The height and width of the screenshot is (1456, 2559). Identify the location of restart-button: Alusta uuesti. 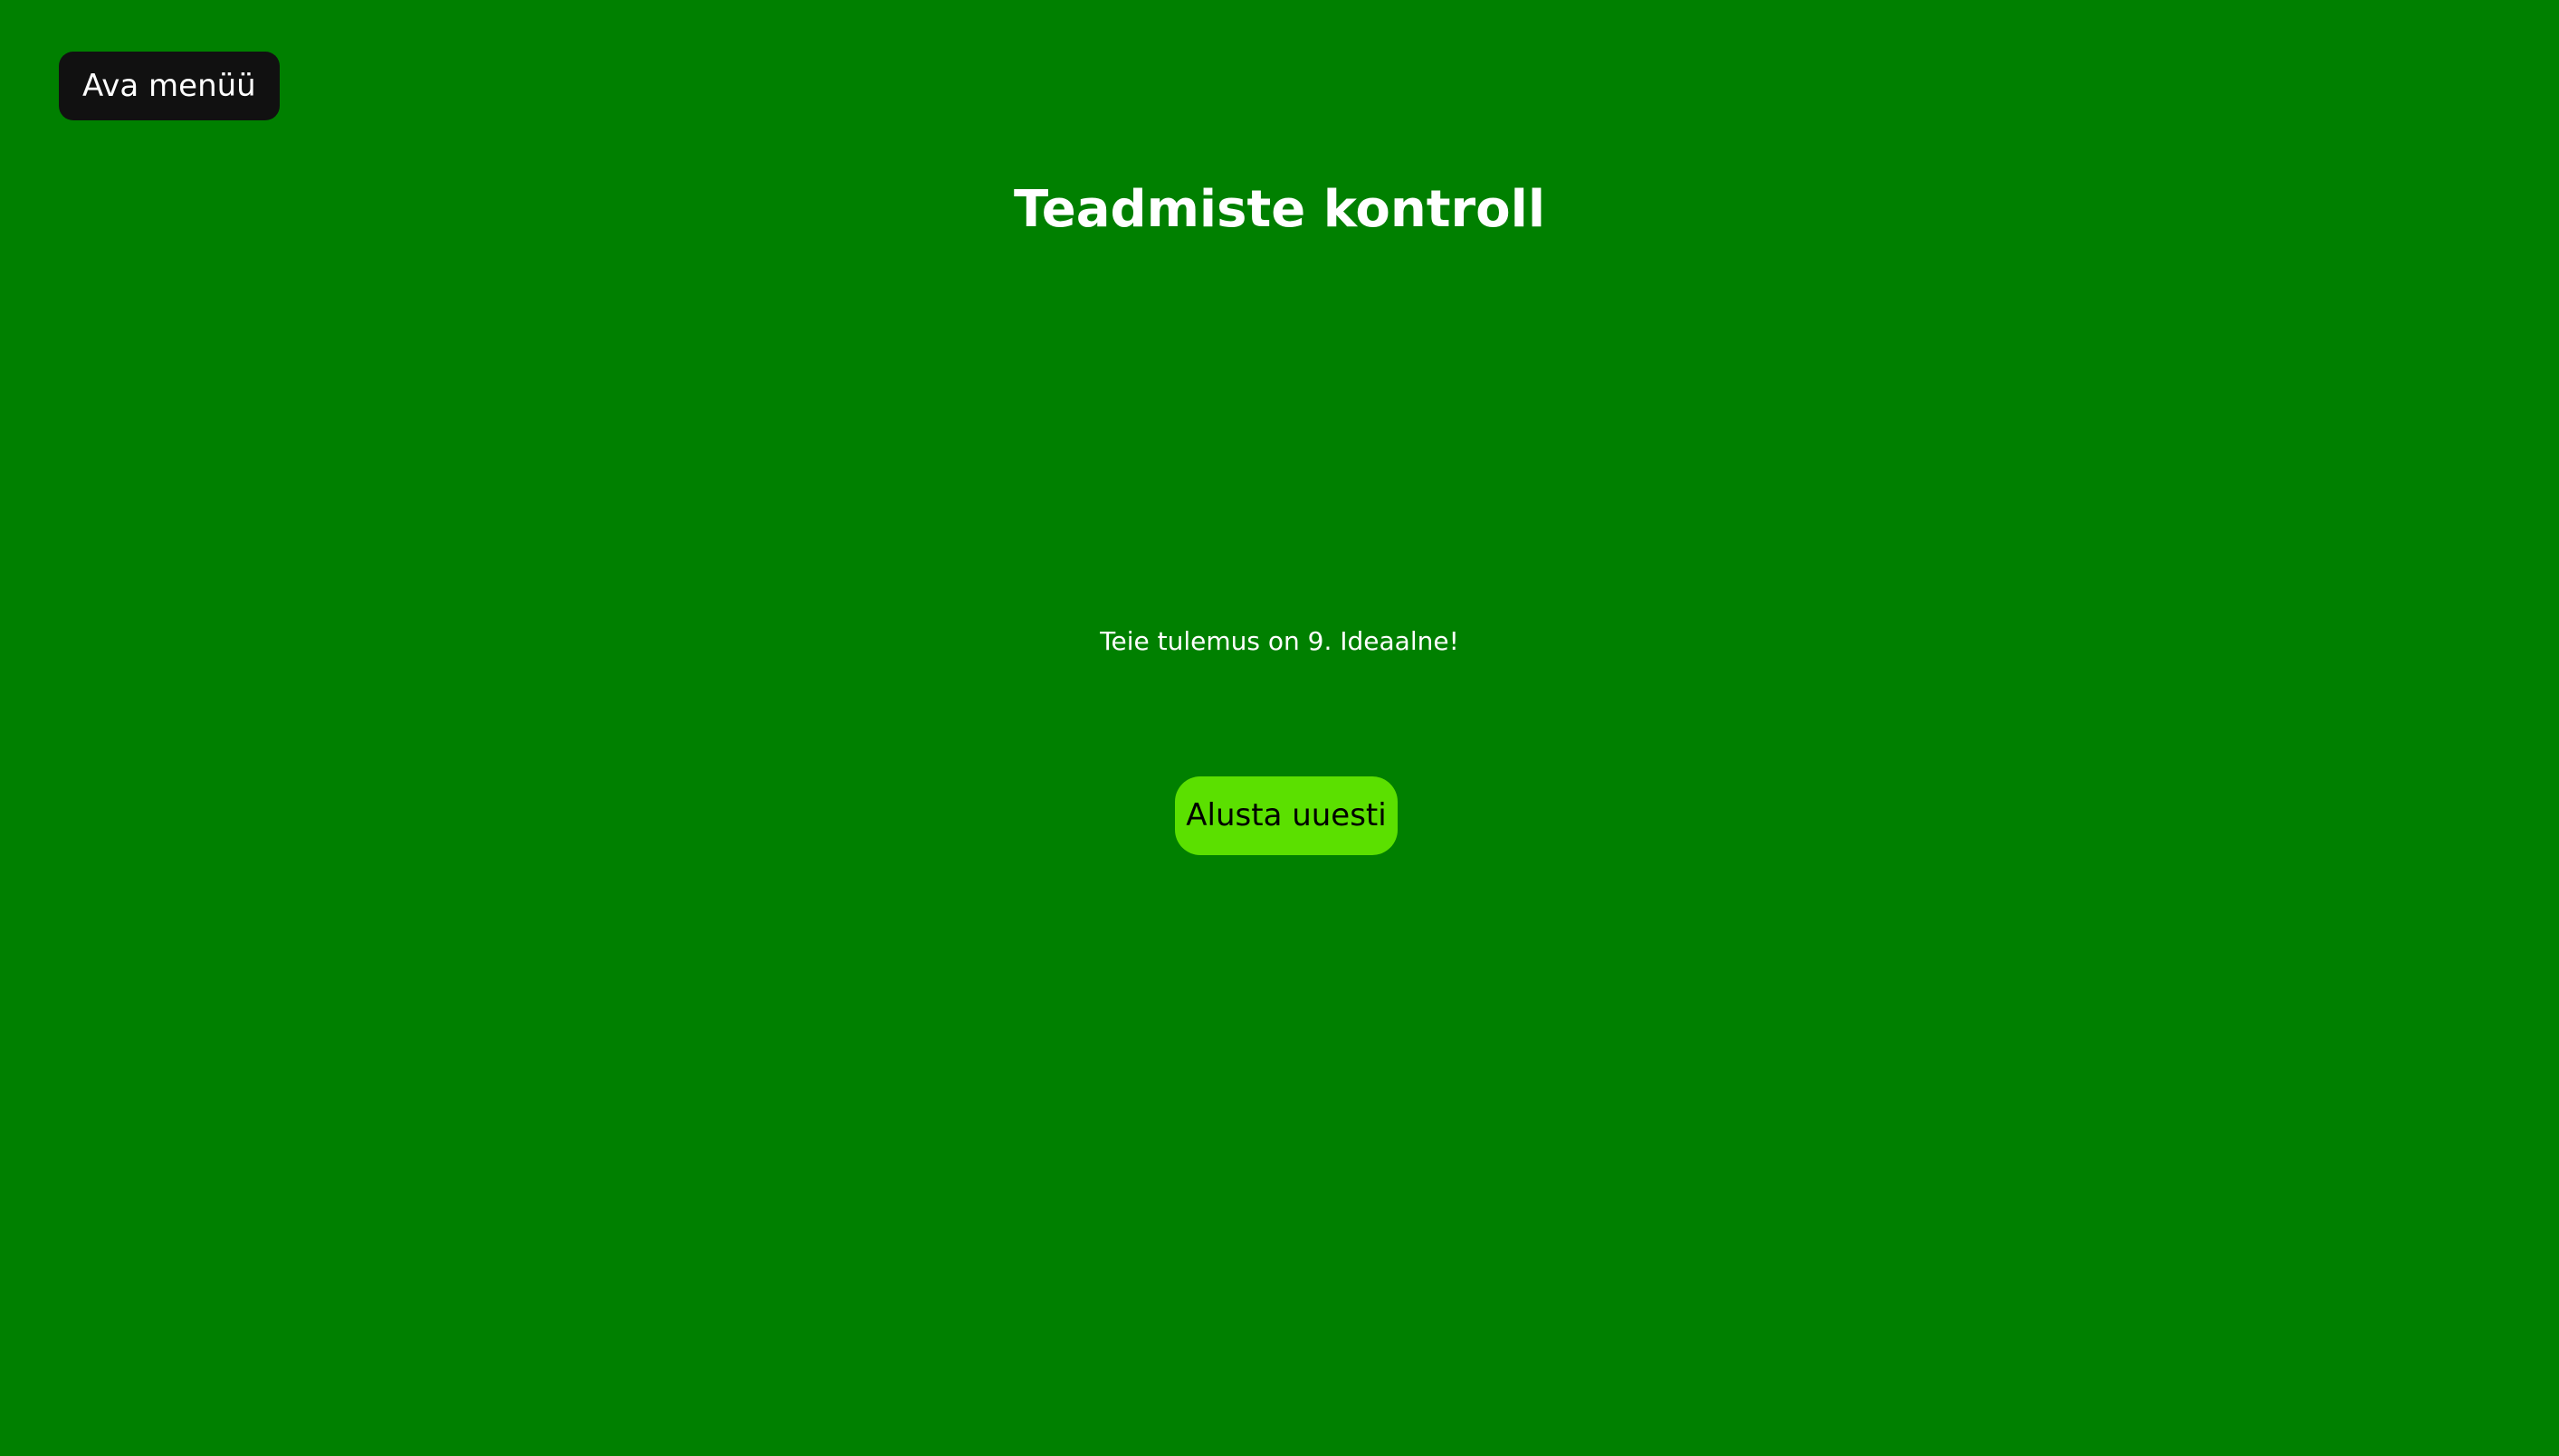
(1286, 815).